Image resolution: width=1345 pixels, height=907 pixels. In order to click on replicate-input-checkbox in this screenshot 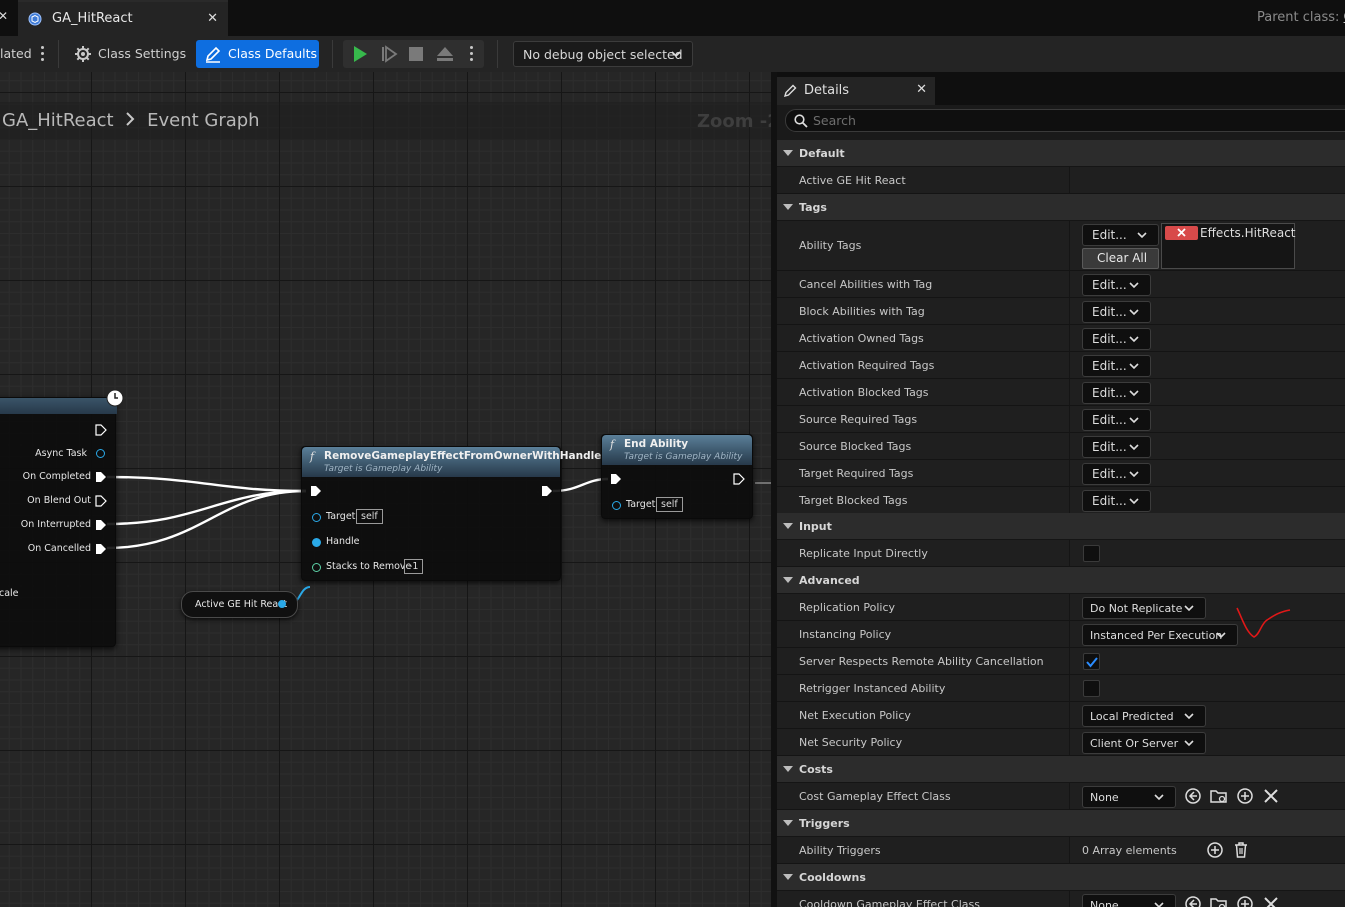, I will do `click(1091, 553)`.